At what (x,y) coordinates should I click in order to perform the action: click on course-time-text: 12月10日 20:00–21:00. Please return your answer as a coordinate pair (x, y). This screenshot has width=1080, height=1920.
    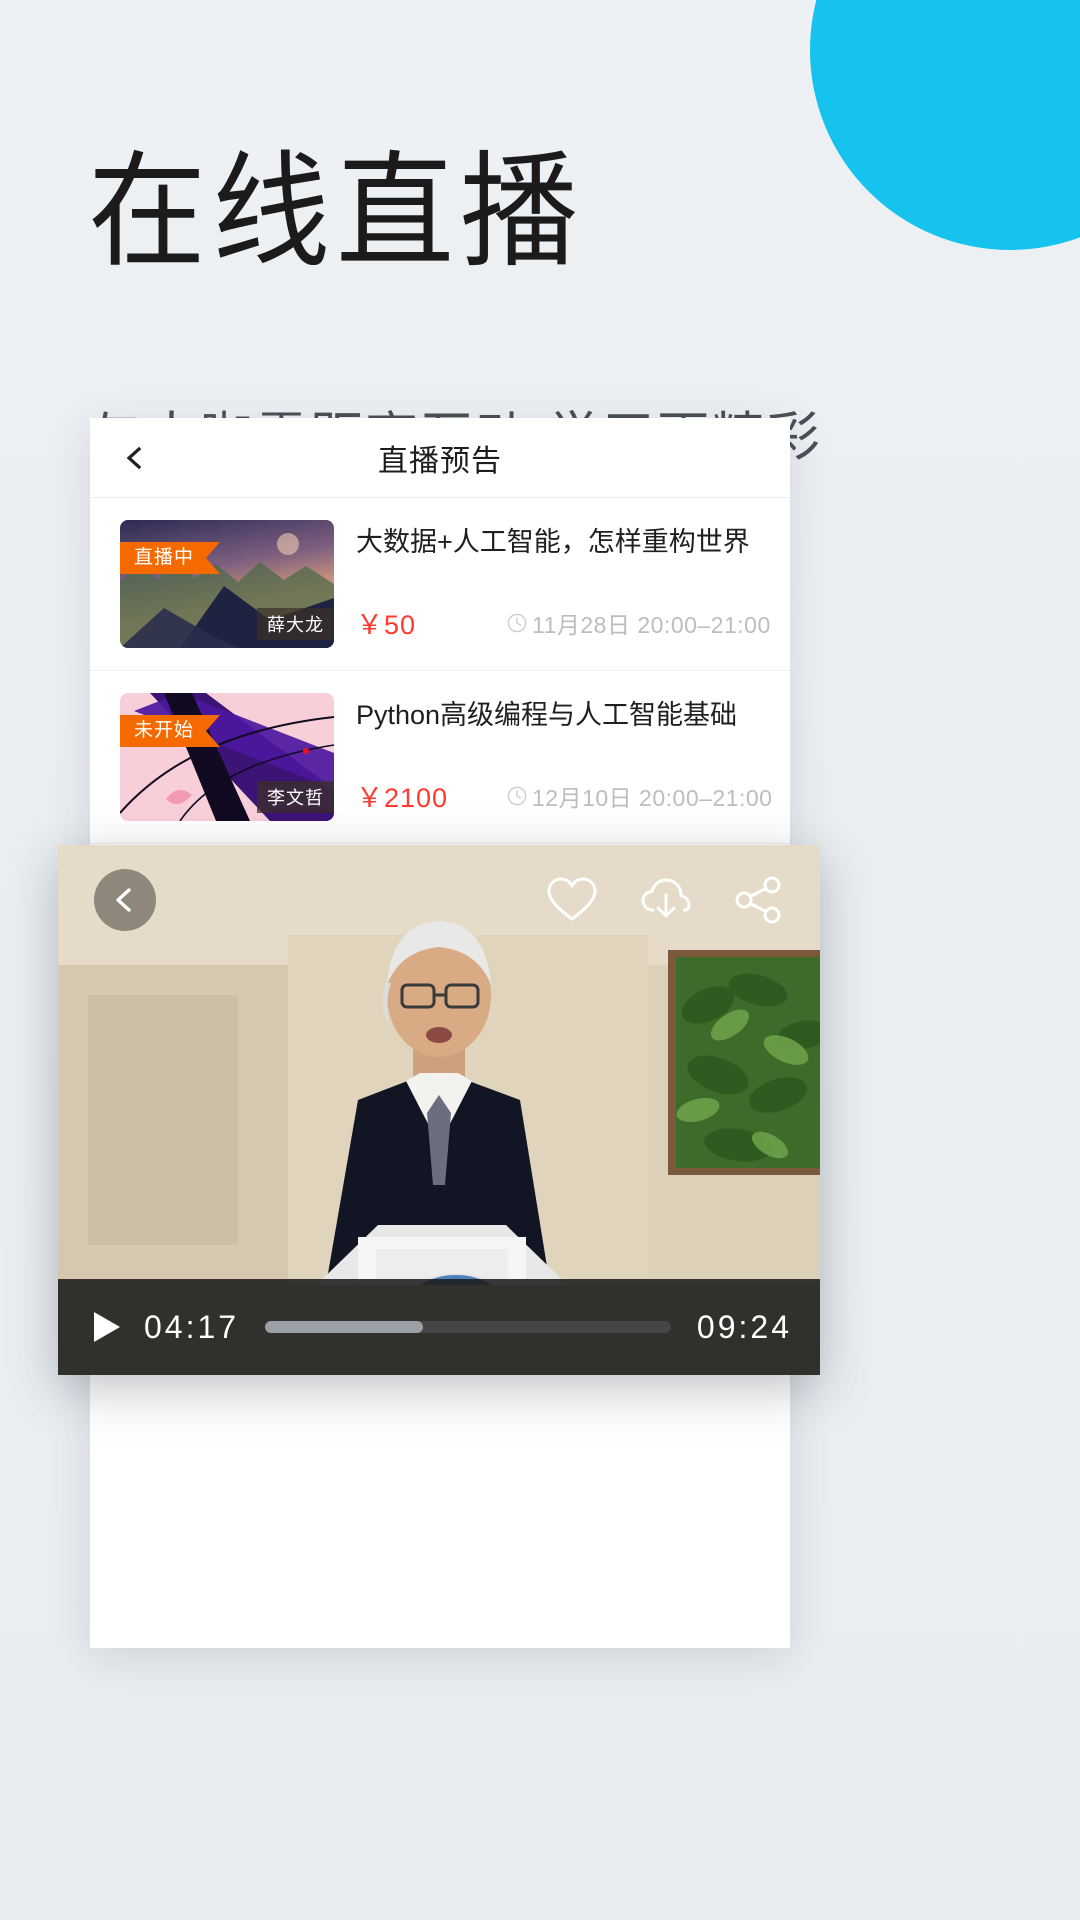
    Looking at the image, I should click on (652, 797).